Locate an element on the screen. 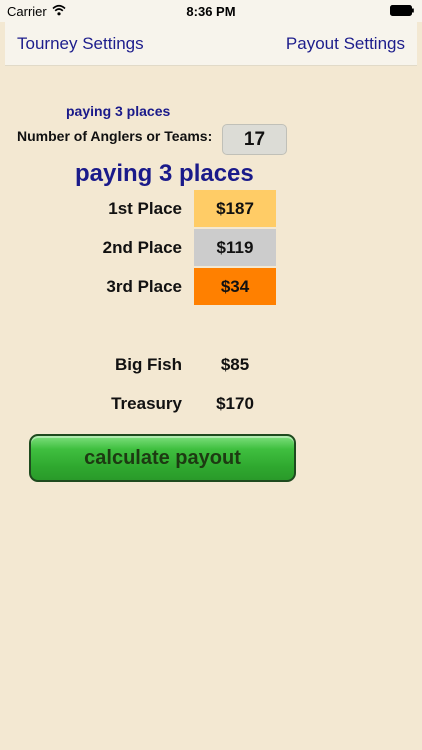 This screenshot has height=750, width=422. battery-icon is located at coordinates (402, 10).